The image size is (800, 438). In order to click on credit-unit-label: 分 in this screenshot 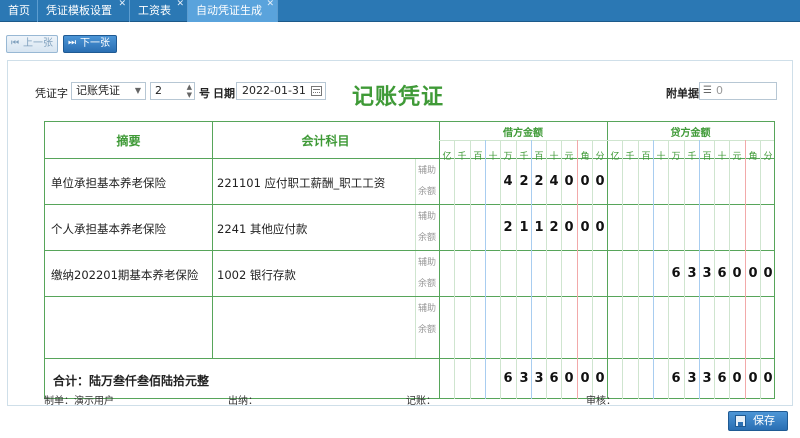, I will do `click(768, 157)`.